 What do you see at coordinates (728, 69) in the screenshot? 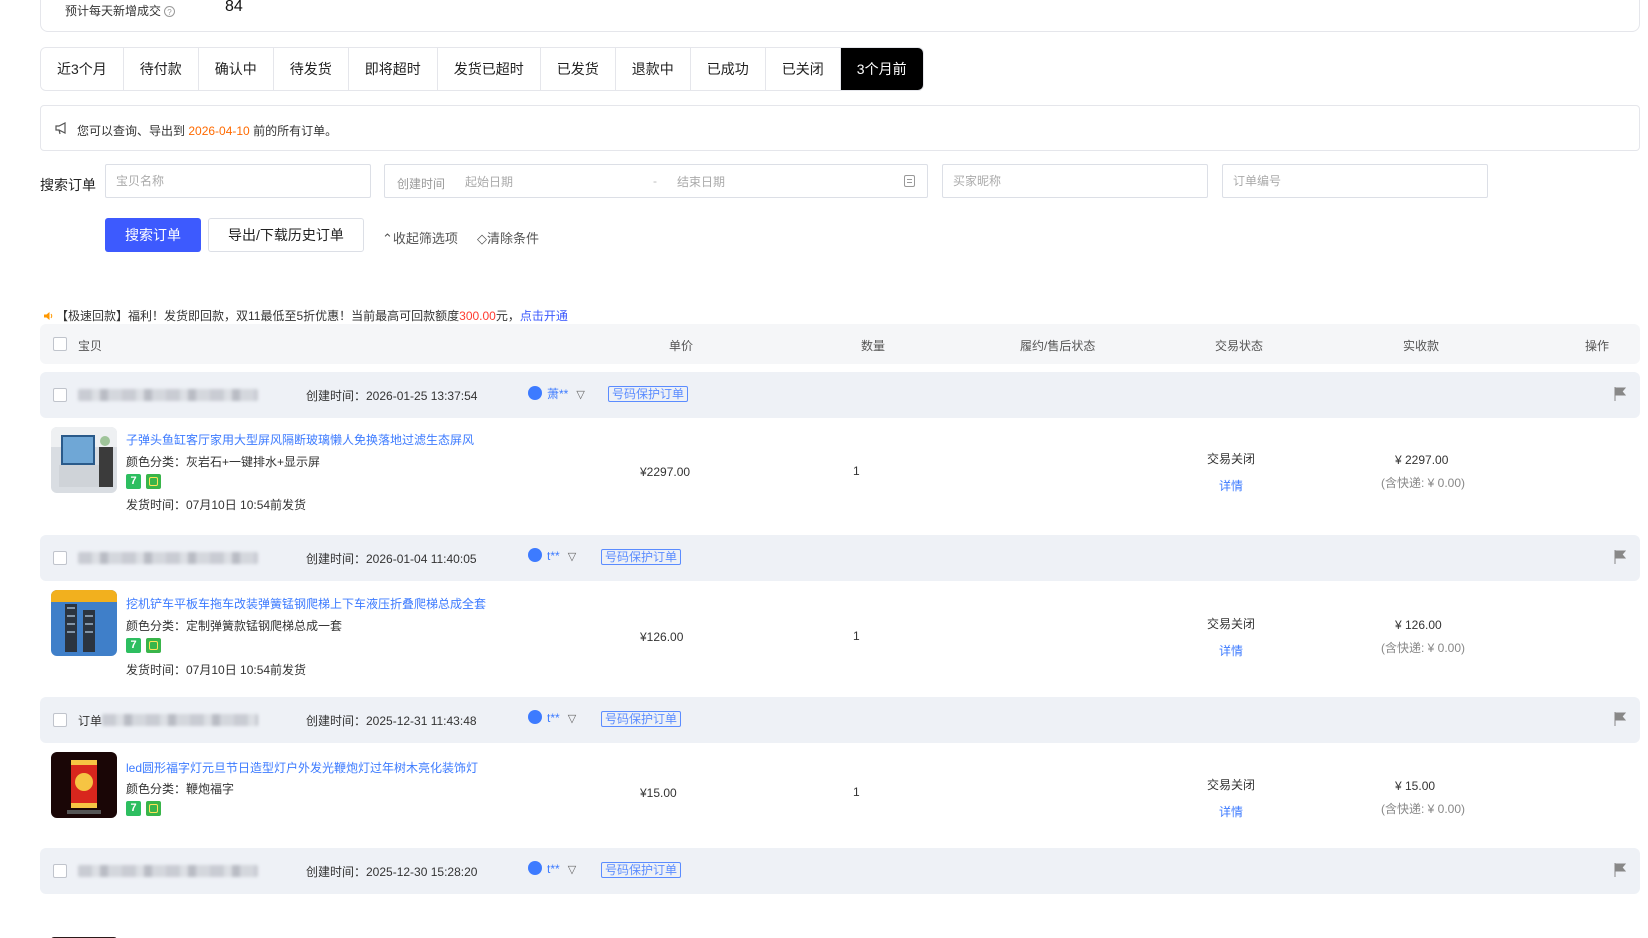
I see `tab-succeeded: 已成功` at bounding box center [728, 69].